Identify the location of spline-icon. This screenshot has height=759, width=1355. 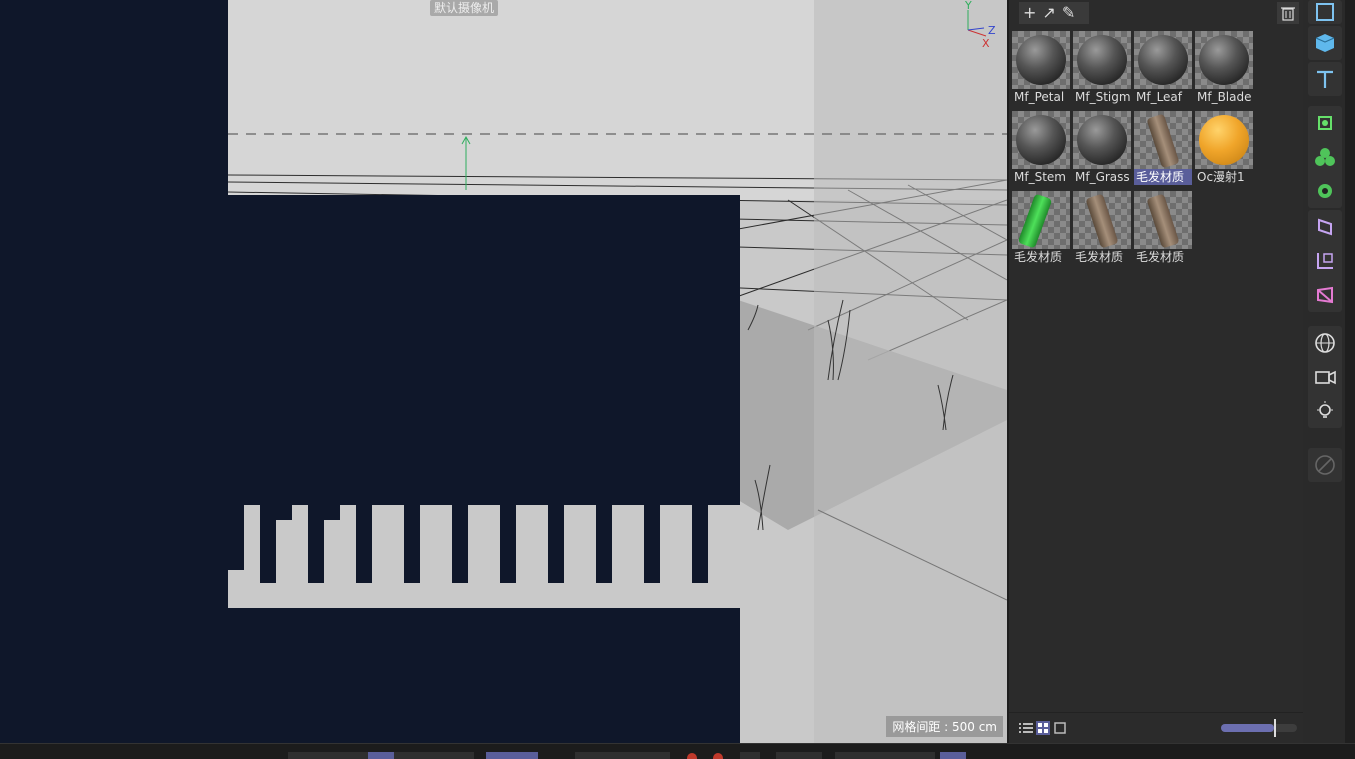
(1325, 123).